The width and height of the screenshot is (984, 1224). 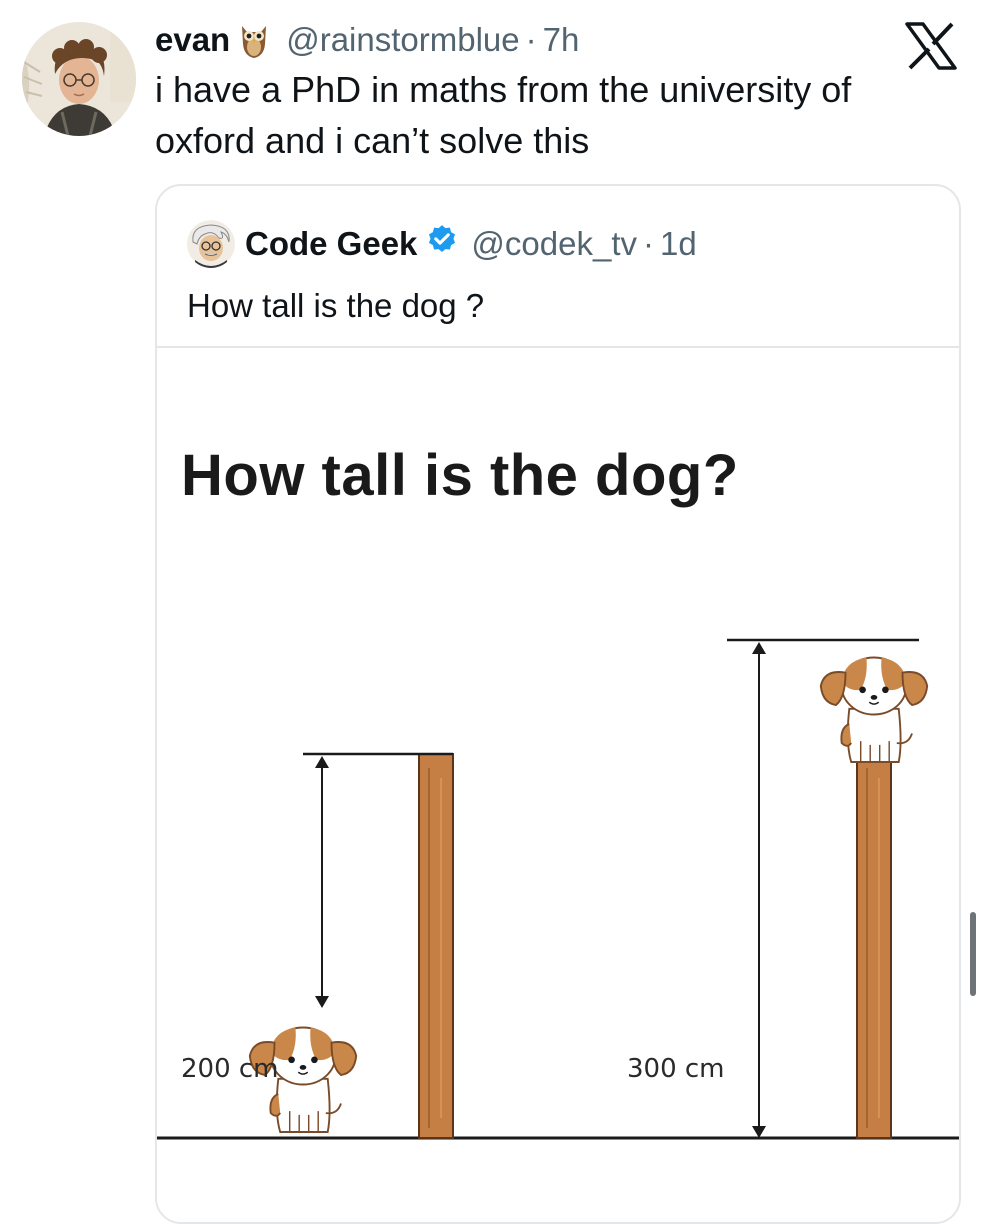 What do you see at coordinates (561, 40) in the screenshot?
I see `tweet-timestamp: 7h` at bounding box center [561, 40].